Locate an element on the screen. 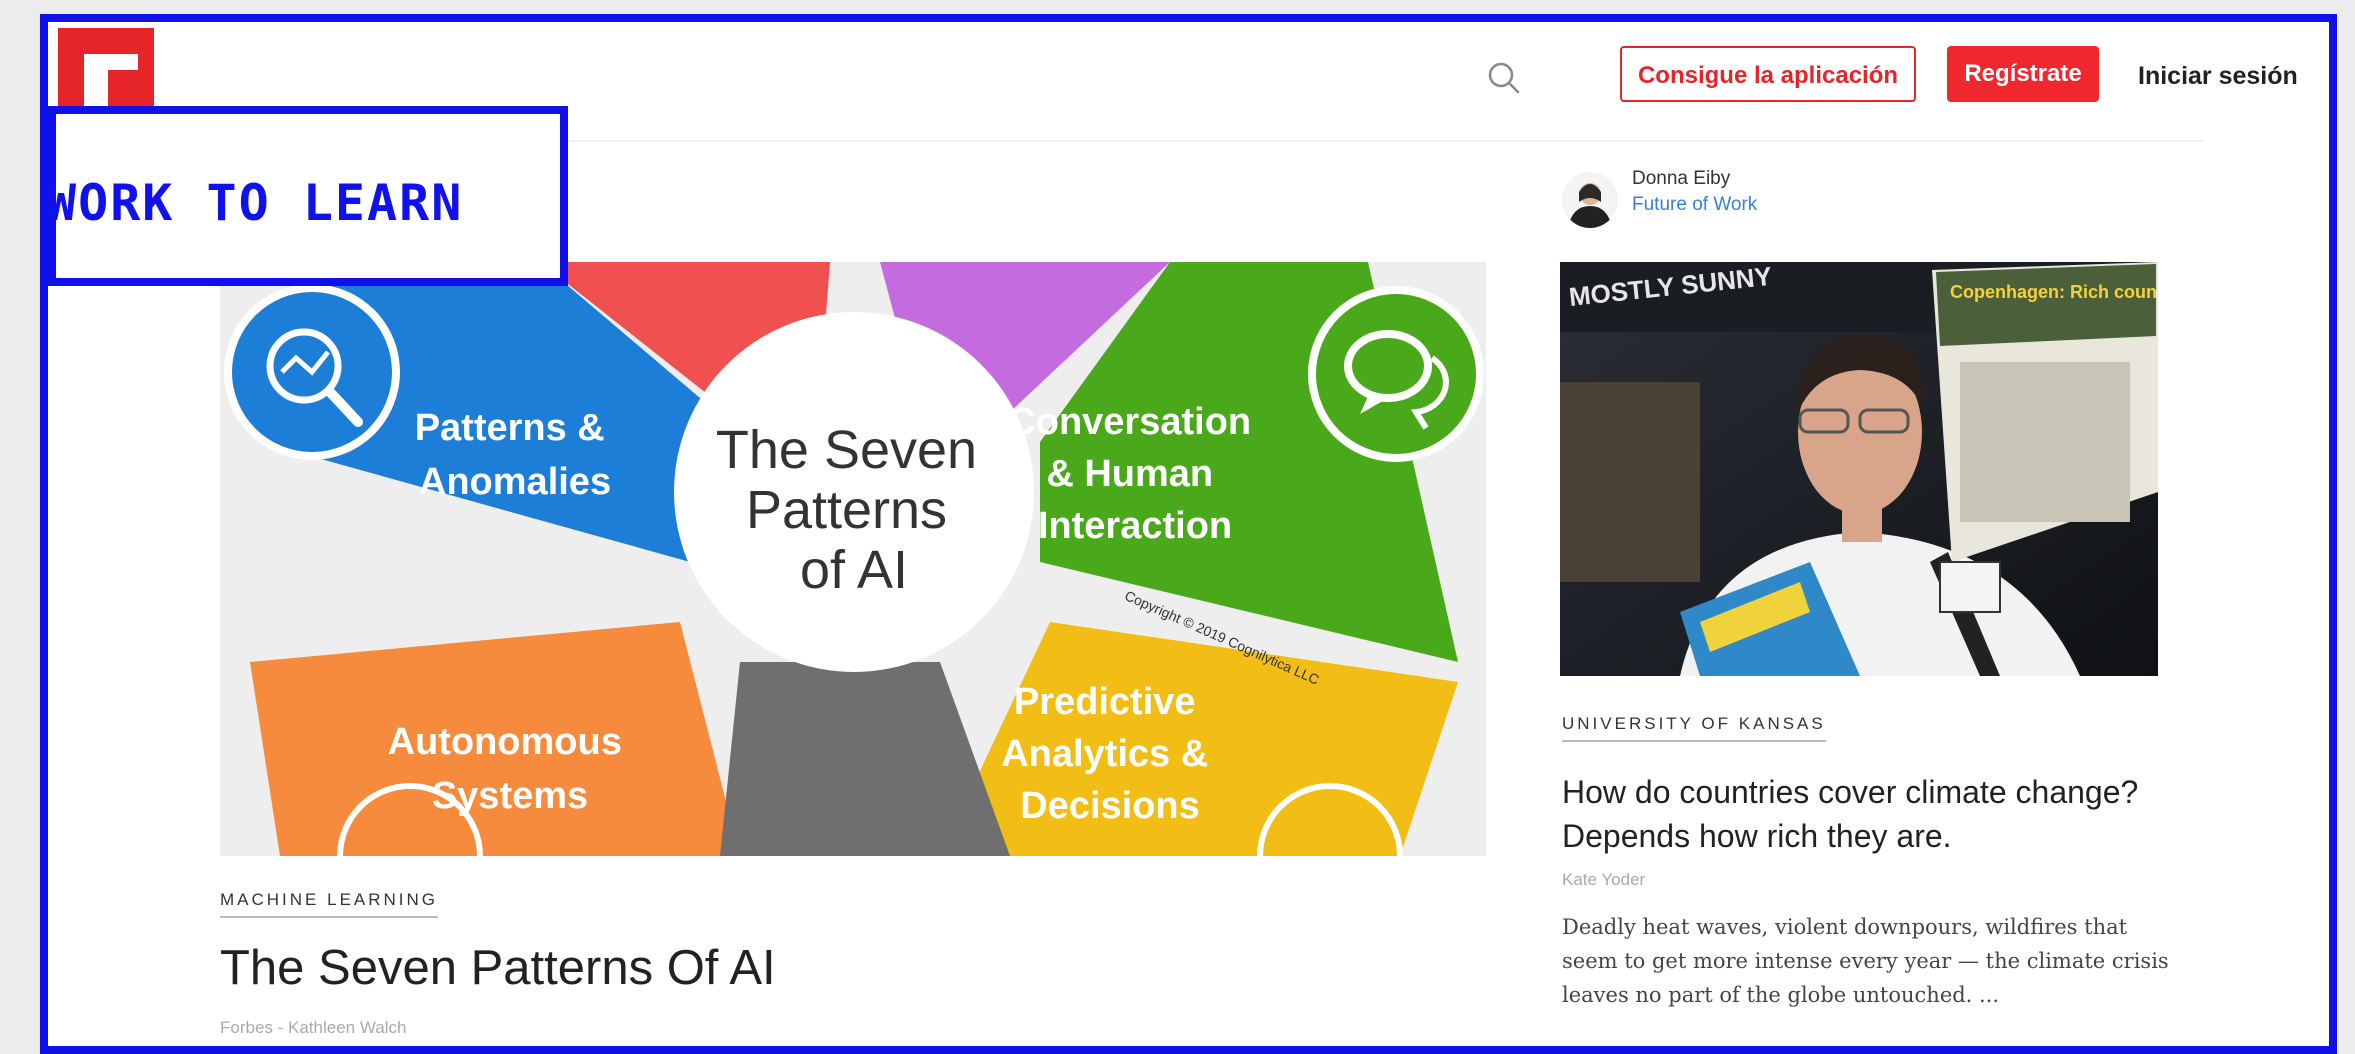 This screenshot has height=1054, width=2355. register-button: Regístrate is located at coordinates (2023, 74).